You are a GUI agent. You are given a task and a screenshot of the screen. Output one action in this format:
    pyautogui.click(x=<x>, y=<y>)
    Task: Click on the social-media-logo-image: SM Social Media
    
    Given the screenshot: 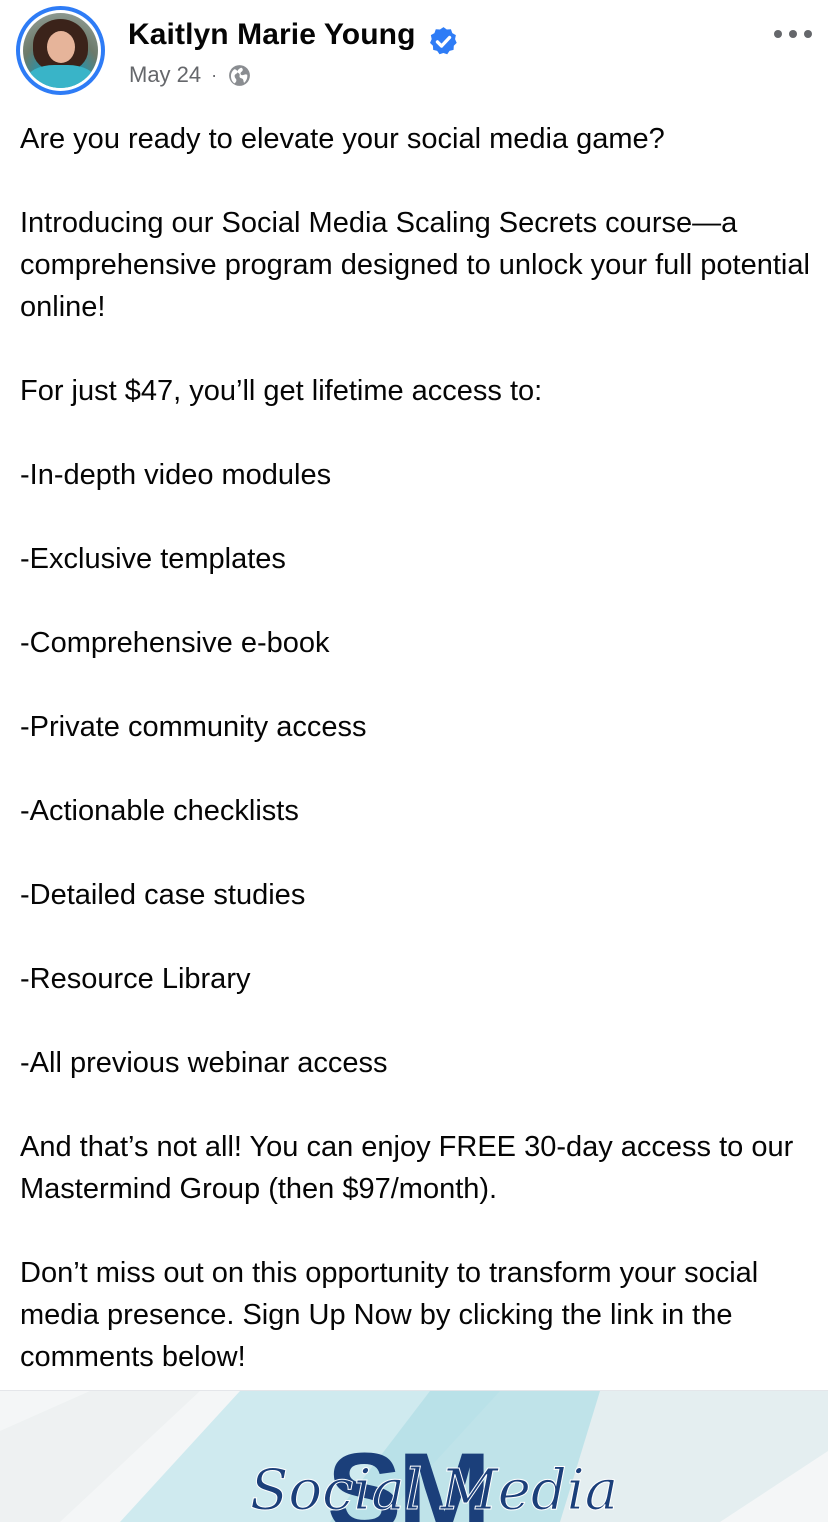 What is the action you would take?
    pyautogui.click(x=414, y=1456)
    